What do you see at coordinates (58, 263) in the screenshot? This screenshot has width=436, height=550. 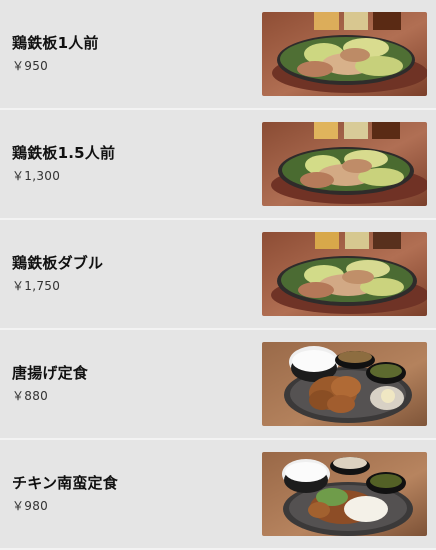 I see `menu-item-name: 鶏鉄板ダブル` at bounding box center [58, 263].